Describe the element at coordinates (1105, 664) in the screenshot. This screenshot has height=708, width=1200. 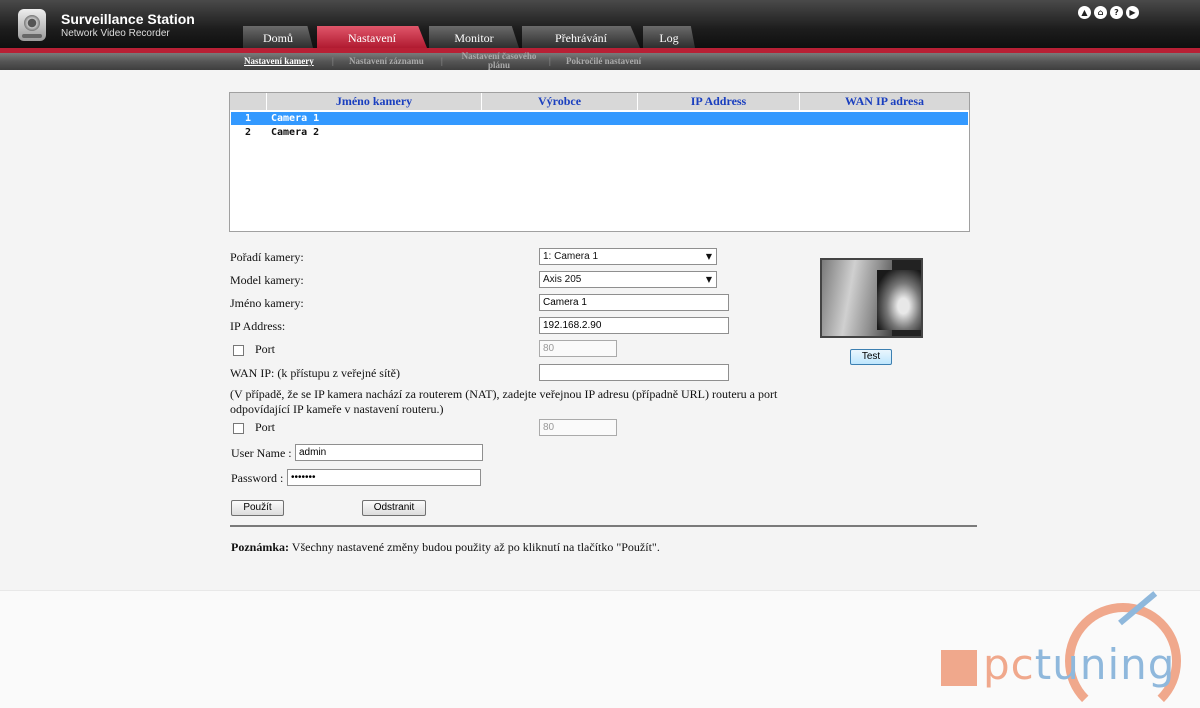
I see `watermark-text-tuning: tuning` at that location.